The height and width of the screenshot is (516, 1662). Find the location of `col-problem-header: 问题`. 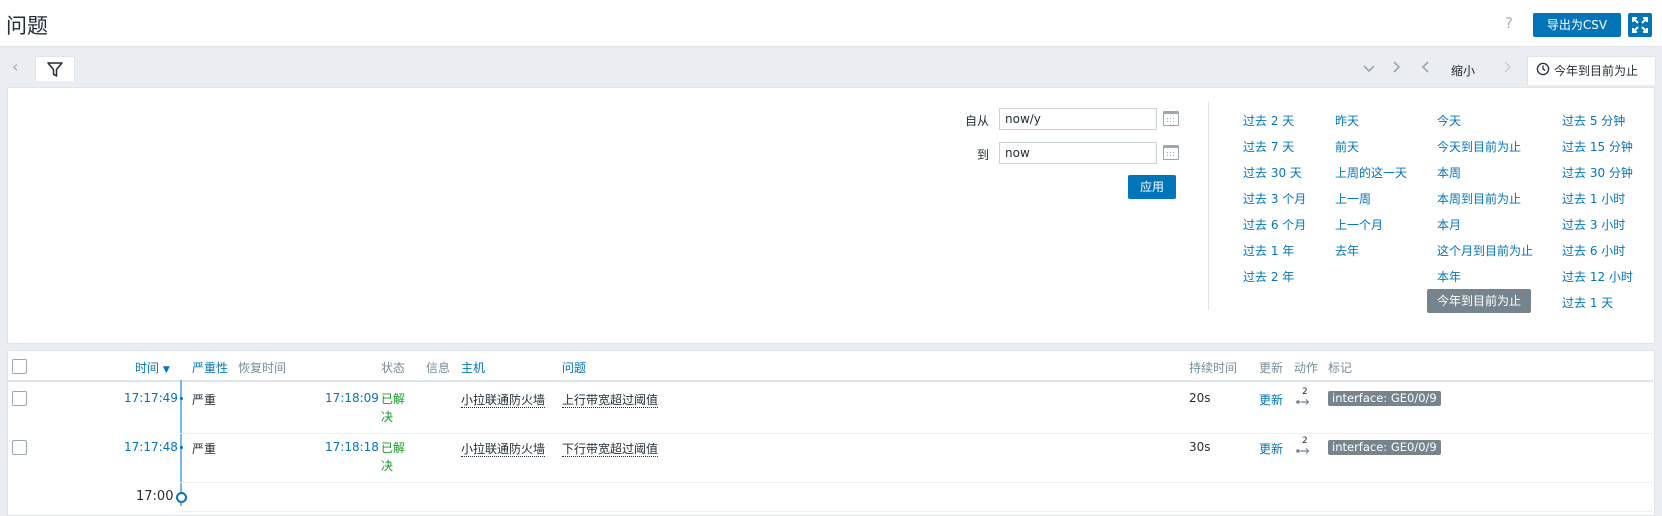

col-problem-header: 问题 is located at coordinates (574, 367).